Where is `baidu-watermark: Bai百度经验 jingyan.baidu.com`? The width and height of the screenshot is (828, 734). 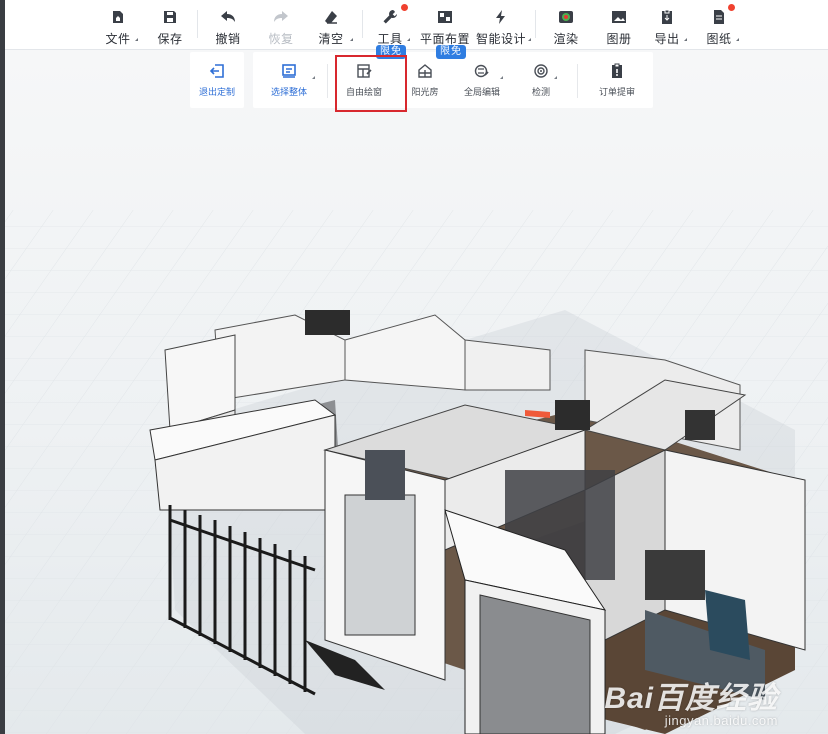
baidu-watermark: Bai百度经验 jingyan.baidu.com is located at coordinates (691, 700).